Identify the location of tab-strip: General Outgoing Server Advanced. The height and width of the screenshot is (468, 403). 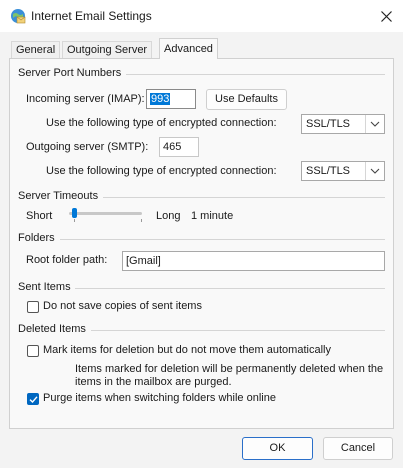
(201, 48).